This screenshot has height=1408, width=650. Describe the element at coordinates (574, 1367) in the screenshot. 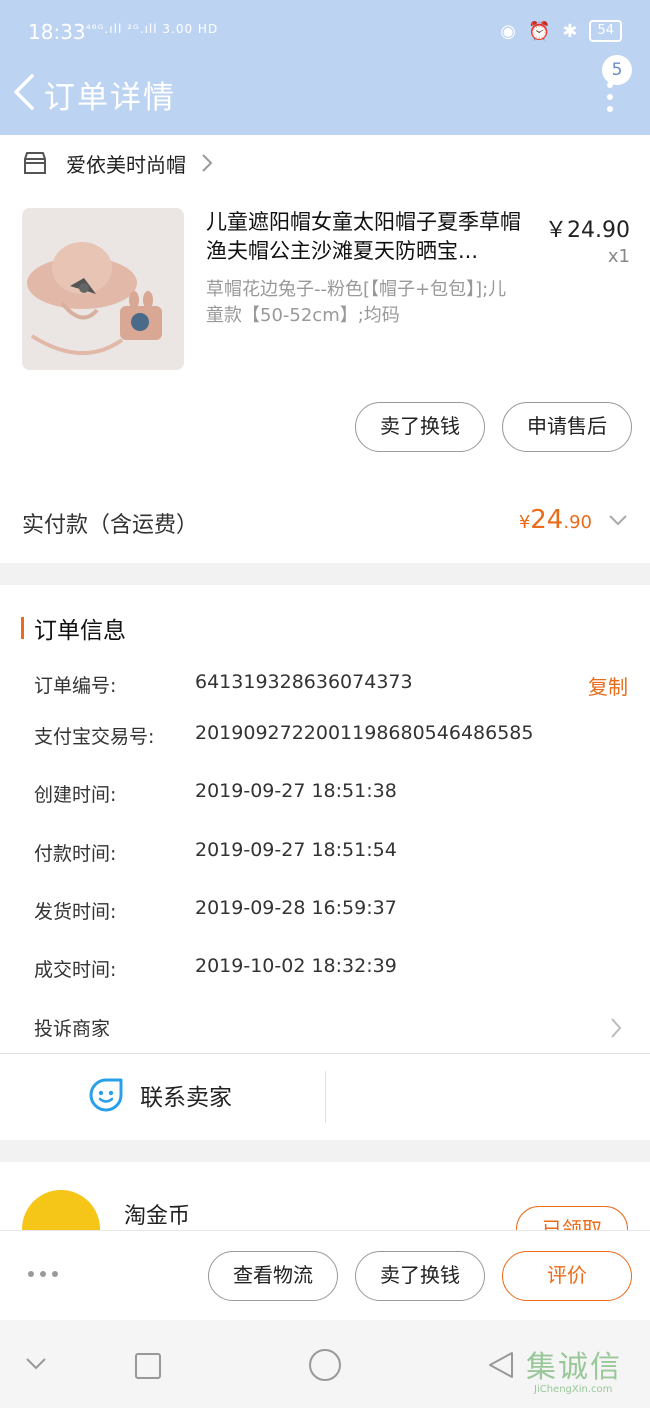

I see `watermark-text: 集诚信` at that location.